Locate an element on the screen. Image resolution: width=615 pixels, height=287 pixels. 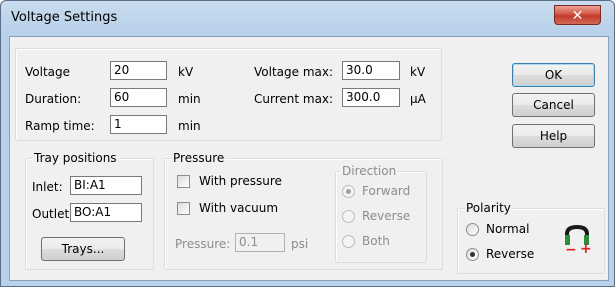
outlet-input: BO:A1 is located at coordinates (106, 212).